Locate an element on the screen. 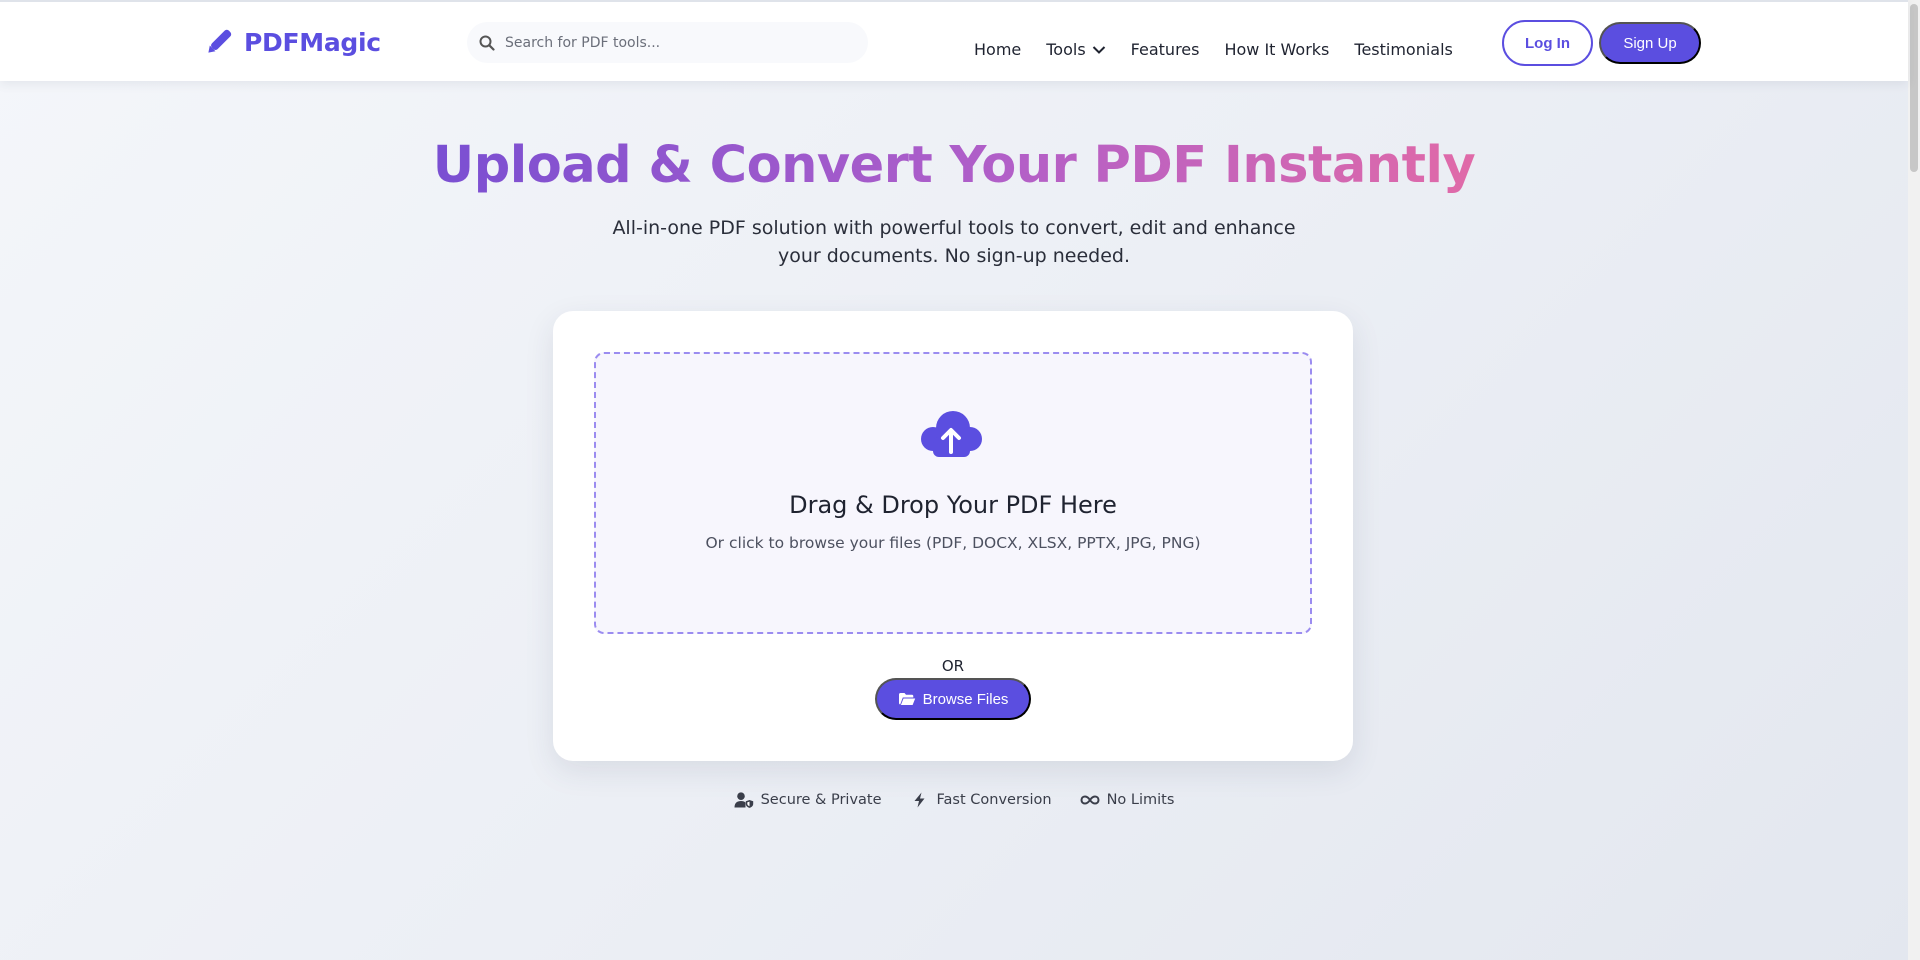 The image size is (1920, 960). scrollbar-thumb is located at coordinates (1914, 88).